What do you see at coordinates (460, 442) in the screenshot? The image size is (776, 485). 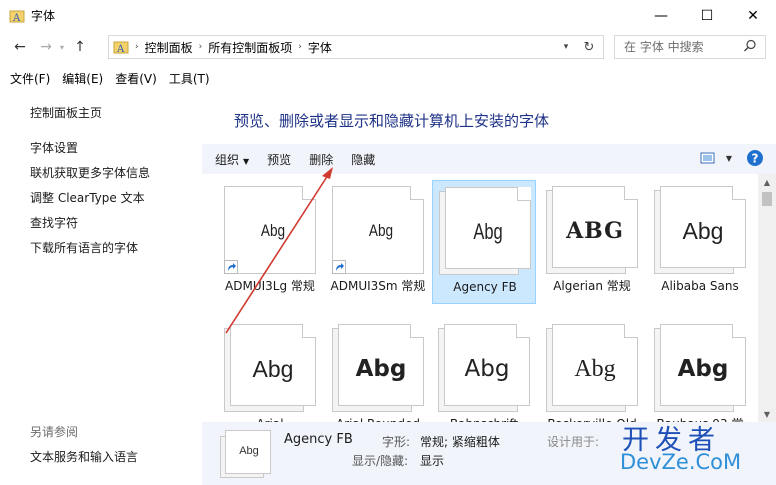 I see `style-value: 常规; 紧缩粗体` at bounding box center [460, 442].